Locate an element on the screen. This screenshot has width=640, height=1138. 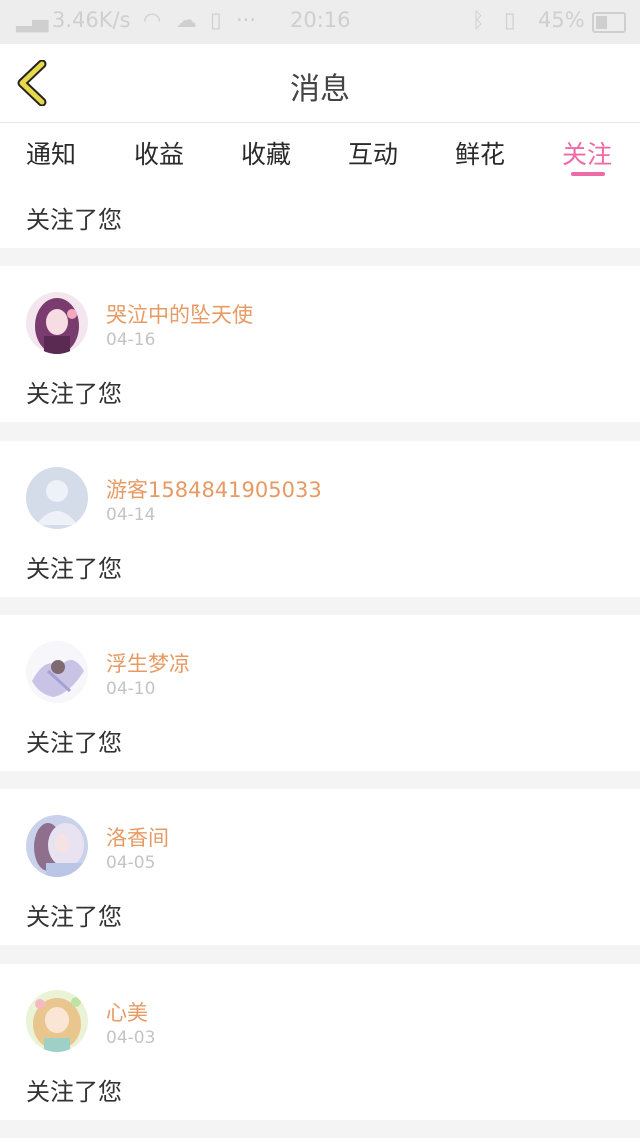
message-date: 04-03 is located at coordinates (131, 1038).